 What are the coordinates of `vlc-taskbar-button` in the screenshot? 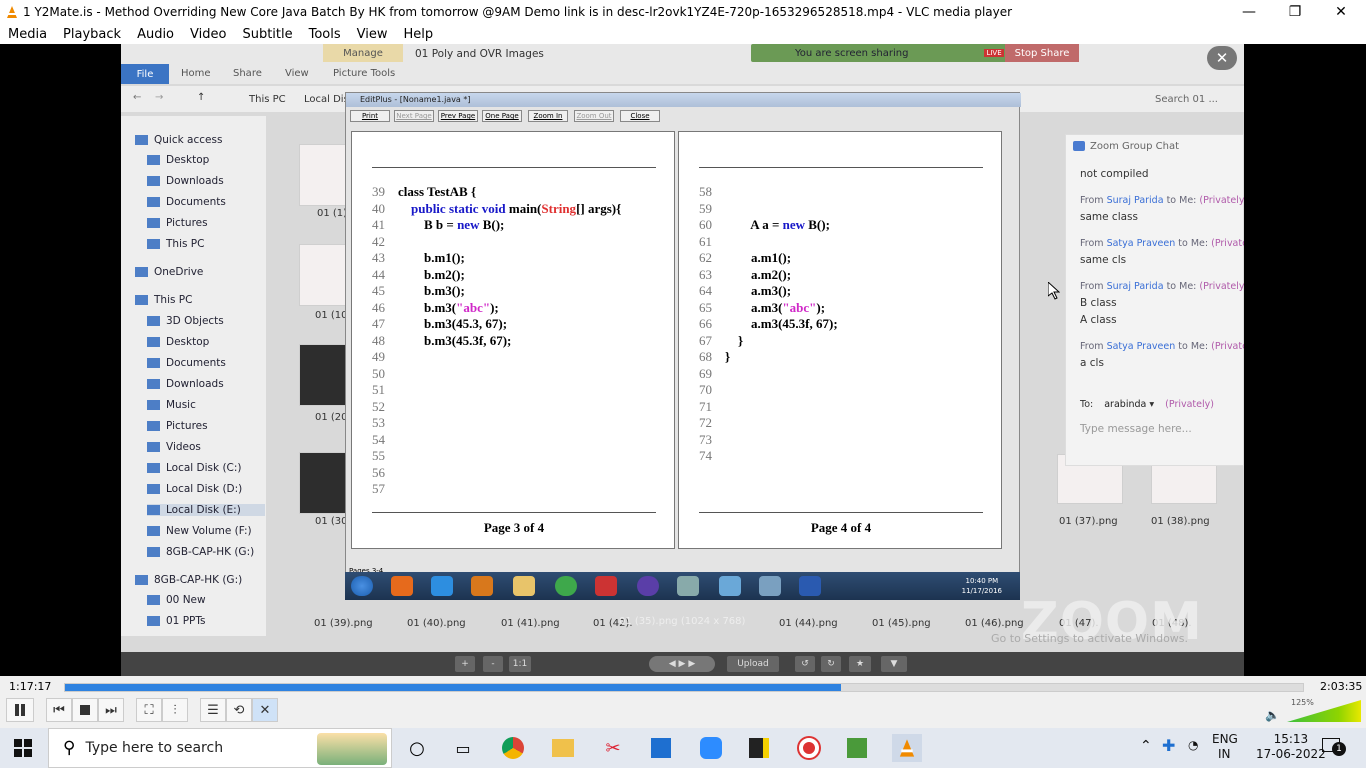 It's located at (907, 748).